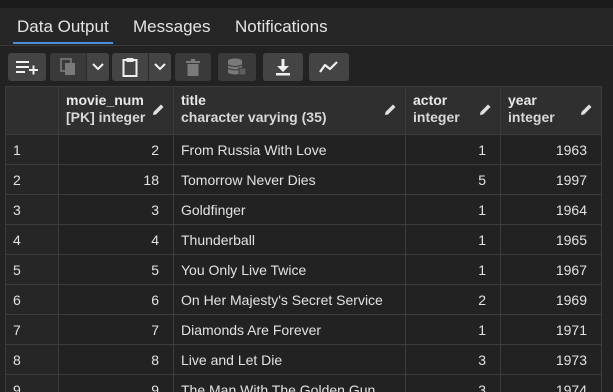 Image resolution: width=613 pixels, height=392 pixels. I want to click on row-number: 2, so click(32, 179).